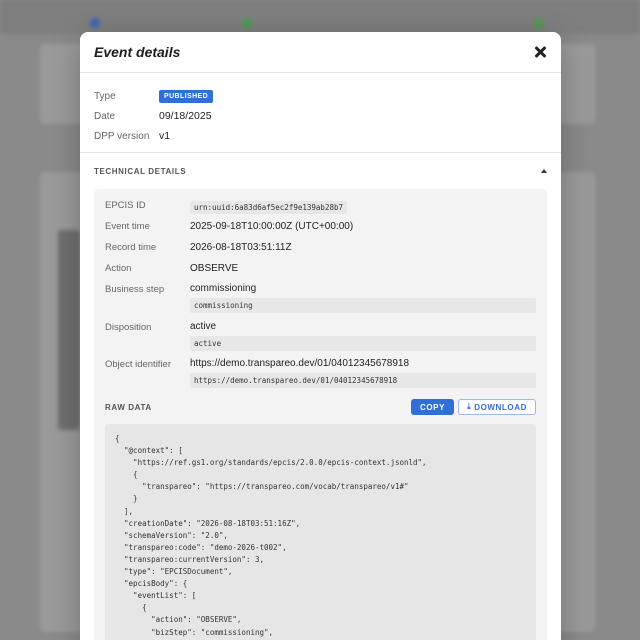  Describe the element at coordinates (320, 17) in the screenshot. I see `background-topbar` at that location.